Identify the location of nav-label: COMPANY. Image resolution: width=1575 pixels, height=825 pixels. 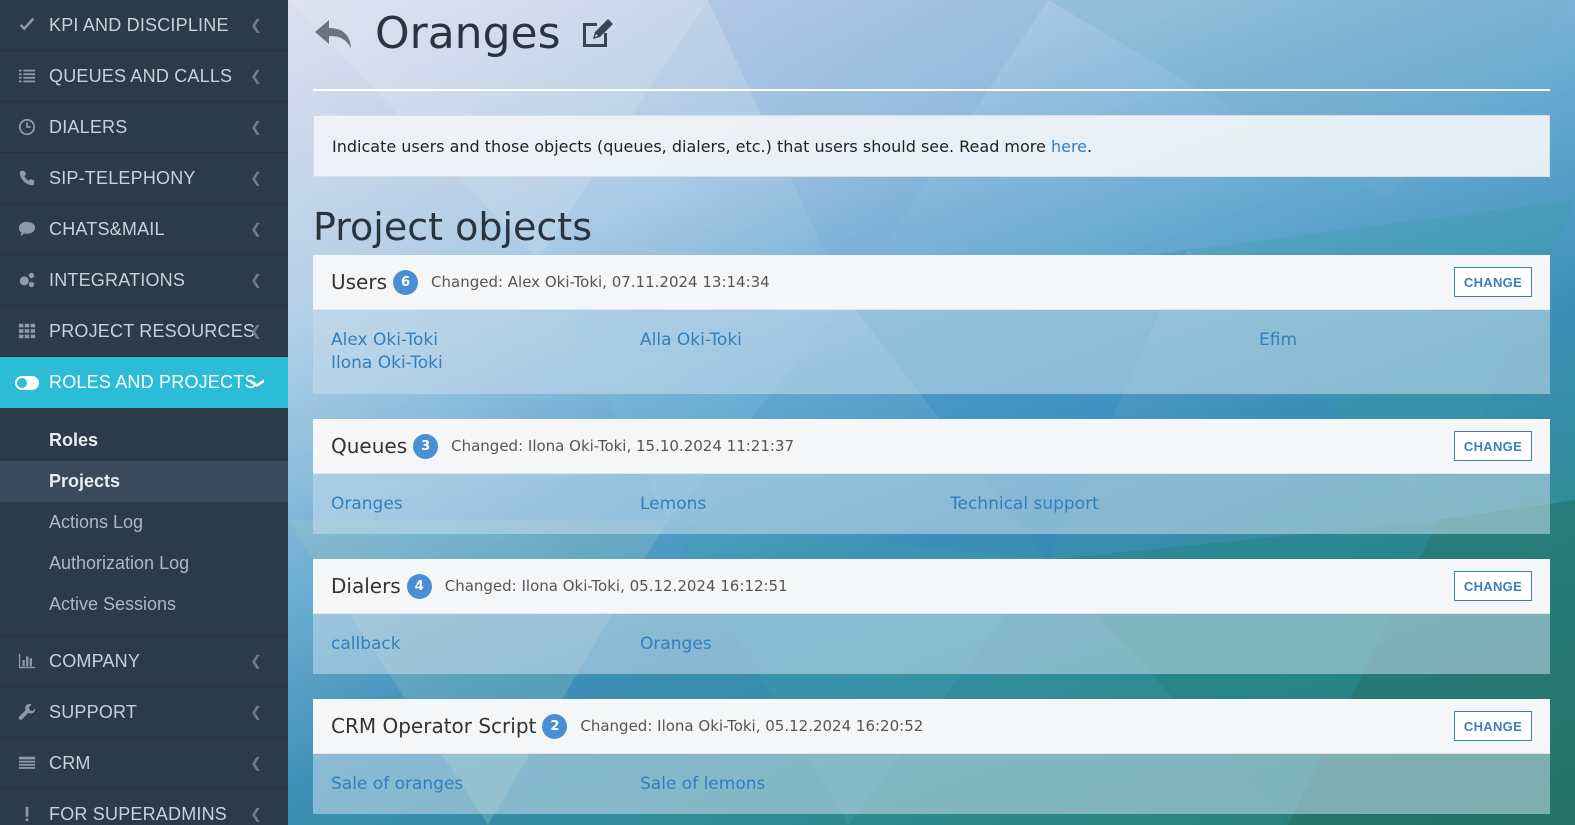
(95, 660).